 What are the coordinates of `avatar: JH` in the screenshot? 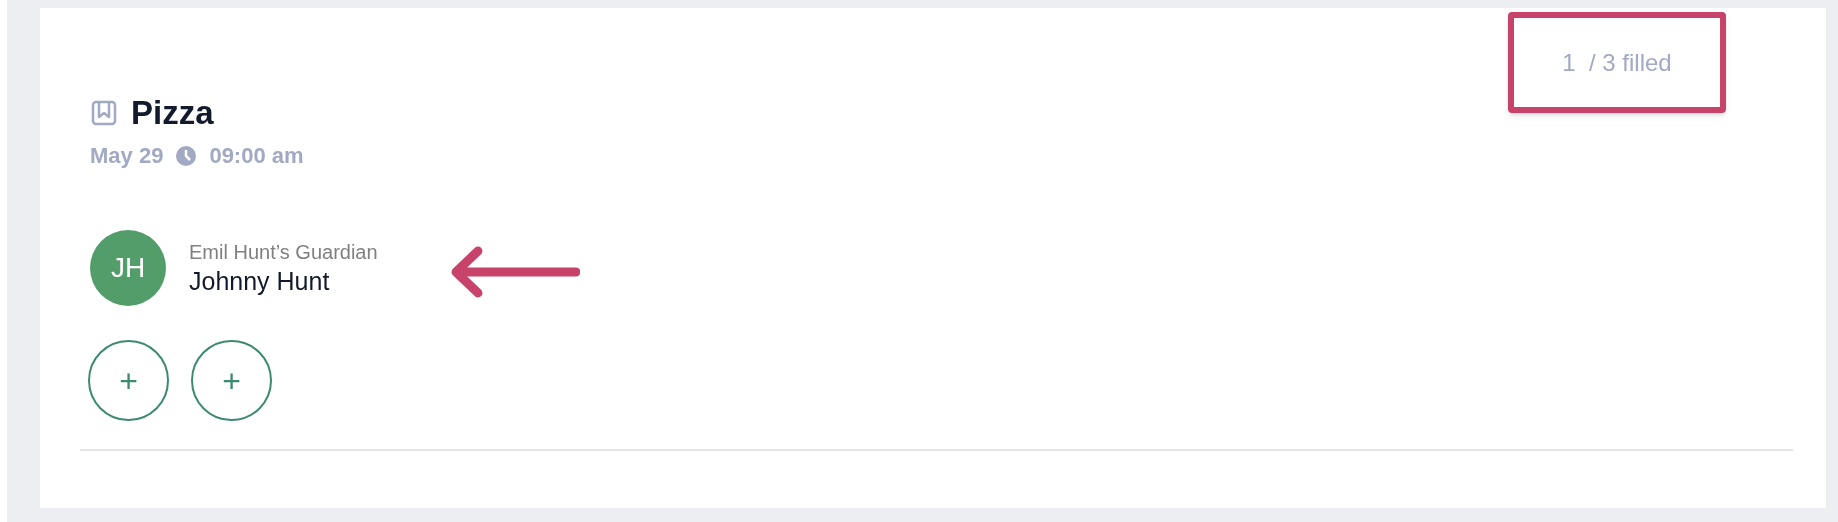 It's located at (128, 268).